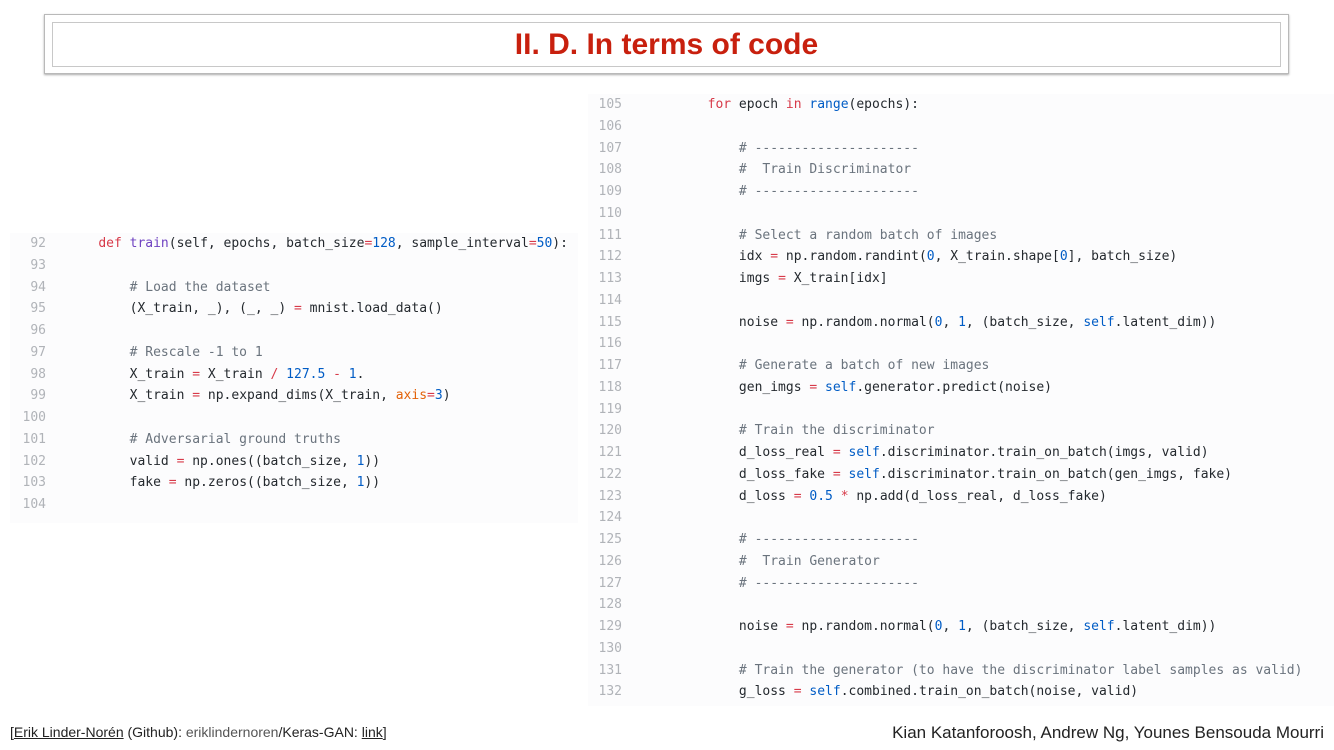 This screenshot has height=750, width=1334. I want to click on code-line: 116, so click(961, 344).